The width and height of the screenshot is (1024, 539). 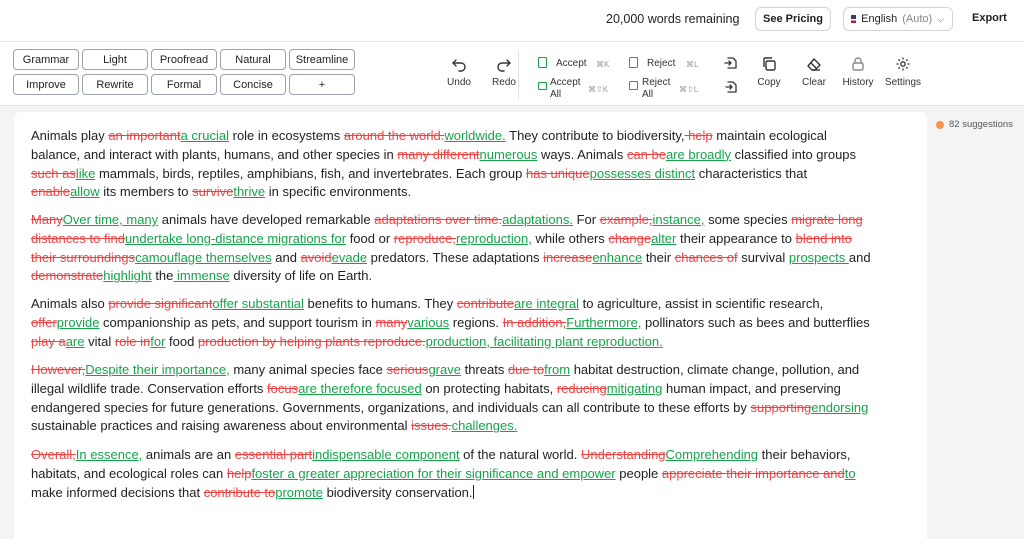 I want to click on deleted-text: reducing, so click(x=582, y=388).